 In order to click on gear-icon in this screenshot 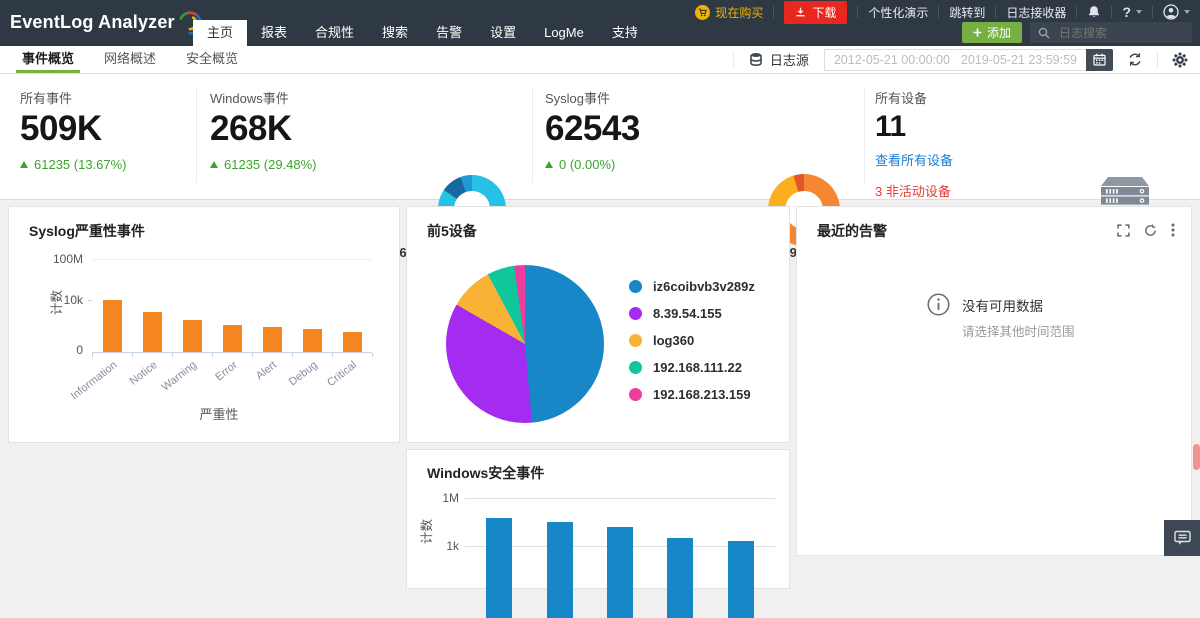, I will do `click(1180, 59)`.